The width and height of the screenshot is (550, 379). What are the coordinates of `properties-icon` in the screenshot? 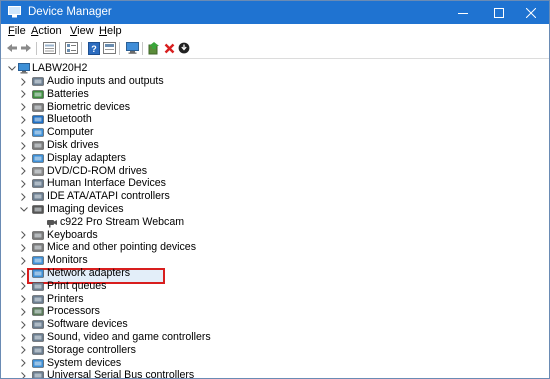 It's located at (71, 48).